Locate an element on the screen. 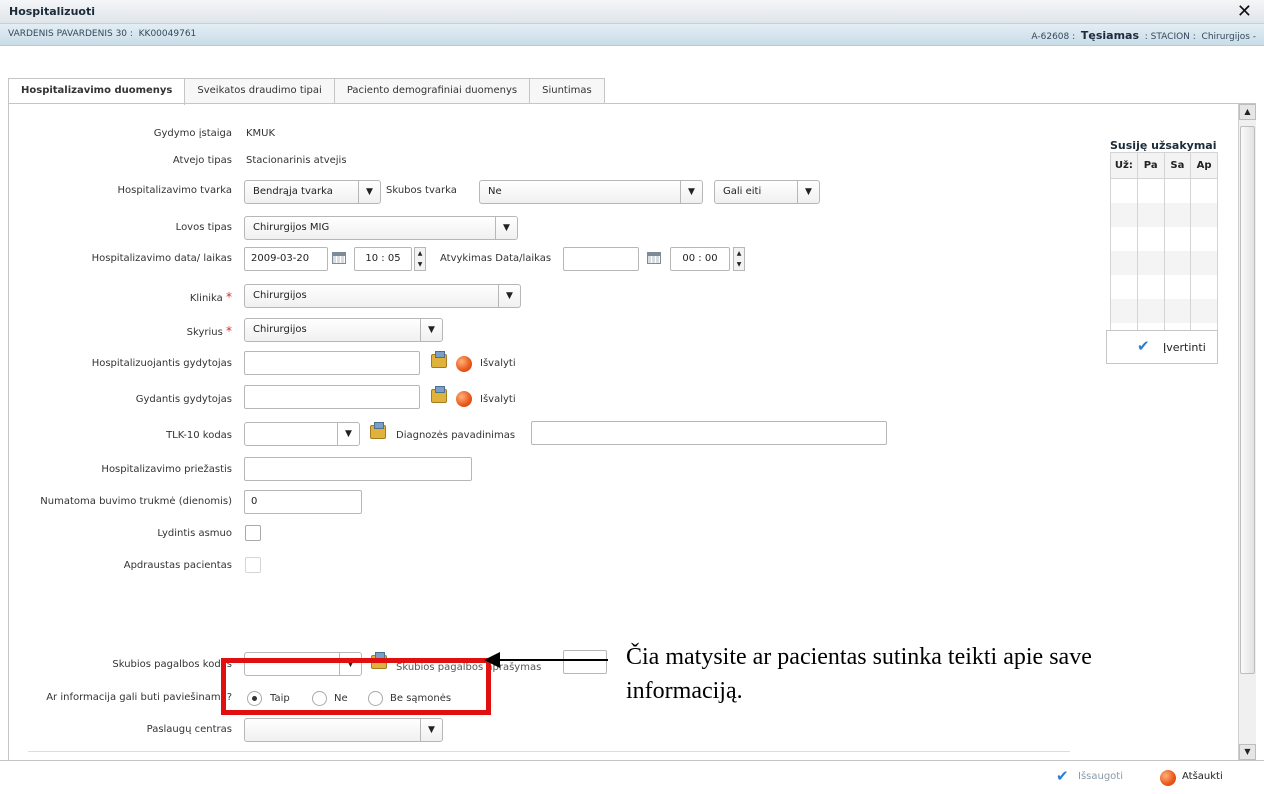  skubos-tvarka-value: Ne is located at coordinates (495, 191).